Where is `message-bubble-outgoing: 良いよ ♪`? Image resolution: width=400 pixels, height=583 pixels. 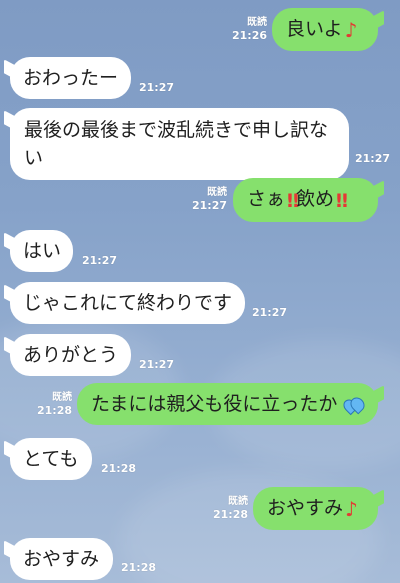
message-bubble-outgoing: 良いよ ♪ is located at coordinates (325, 29).